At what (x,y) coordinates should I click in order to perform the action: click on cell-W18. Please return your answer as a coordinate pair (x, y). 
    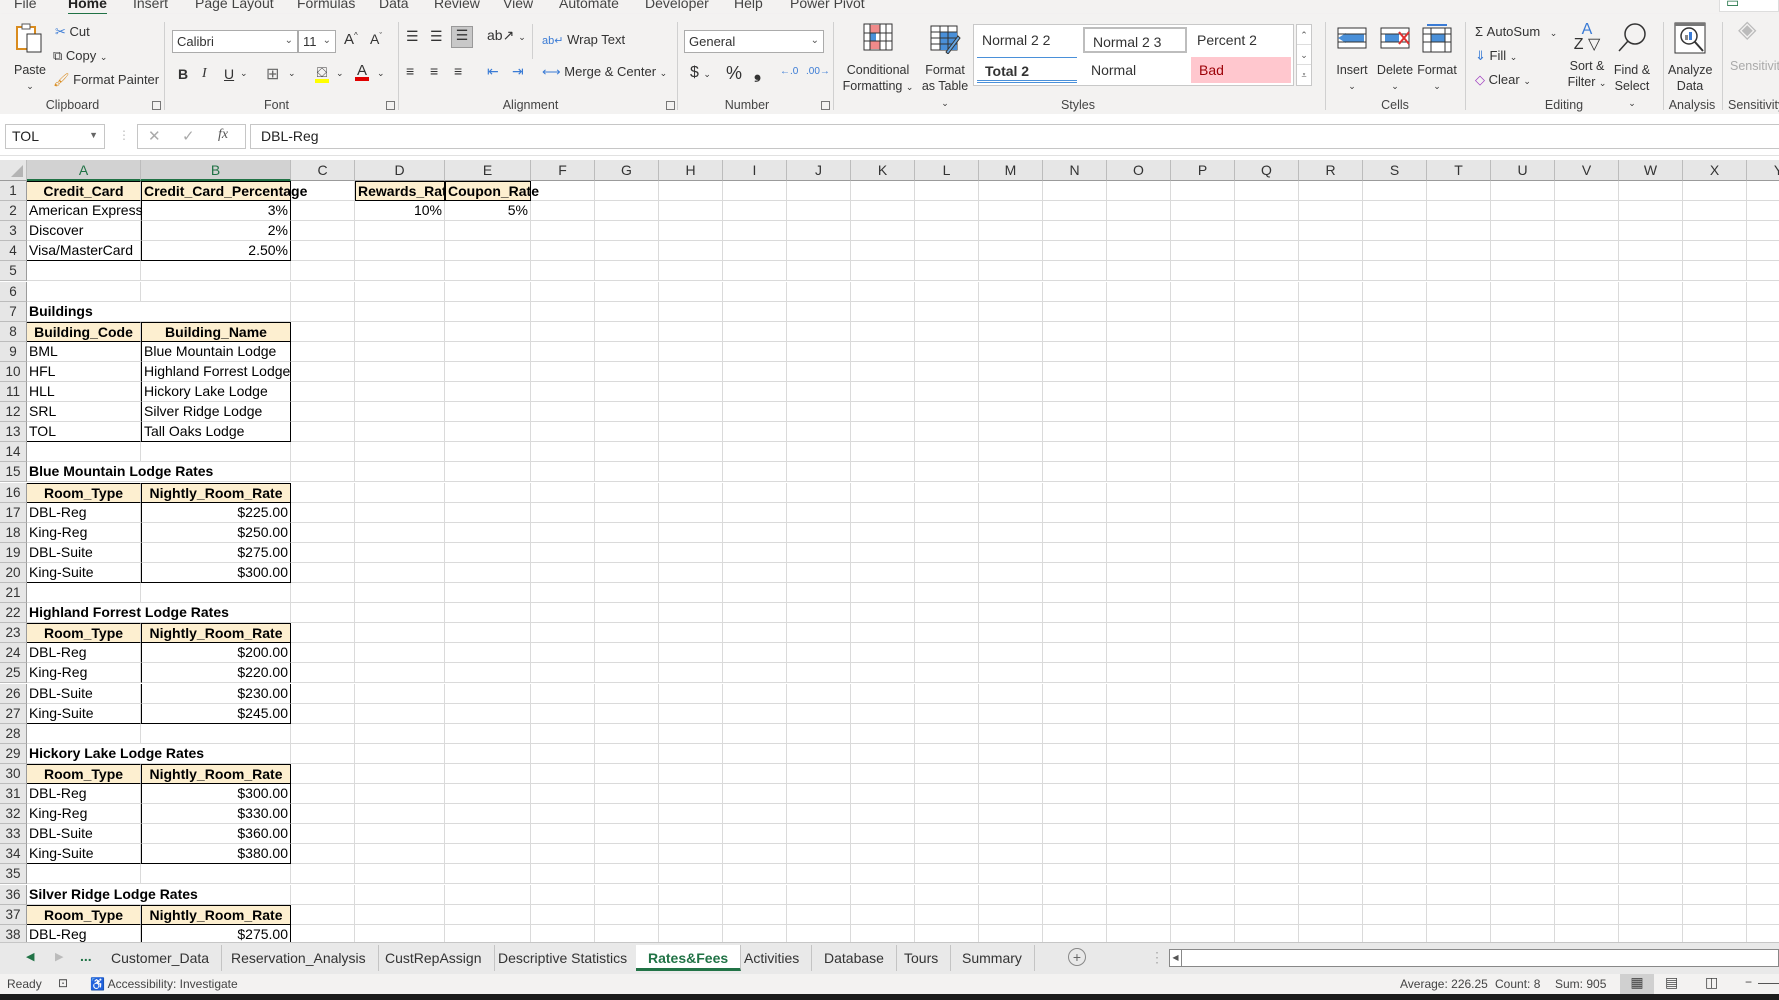
    Looking at the image, I should click on (1651, 532).